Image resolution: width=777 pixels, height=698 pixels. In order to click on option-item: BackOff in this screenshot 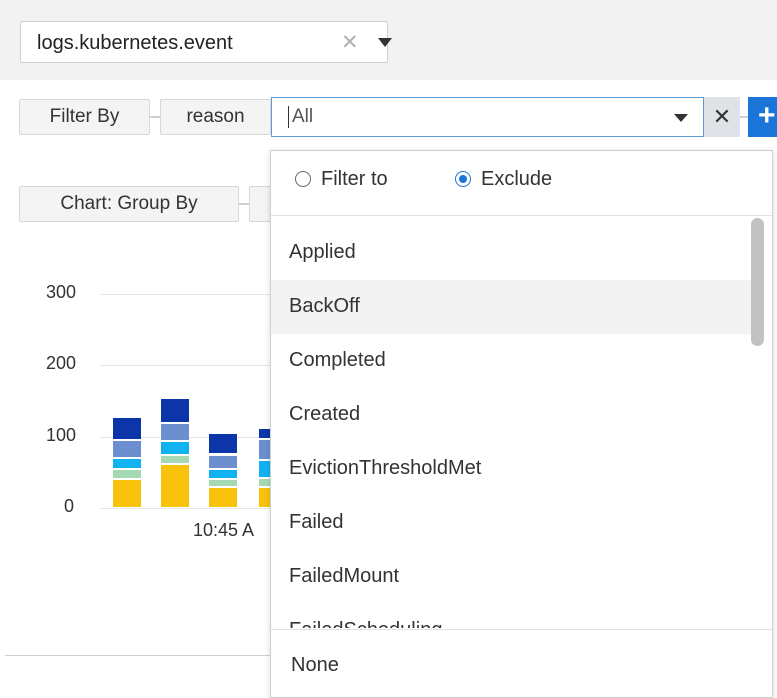, I will do `click(511, 307)`.